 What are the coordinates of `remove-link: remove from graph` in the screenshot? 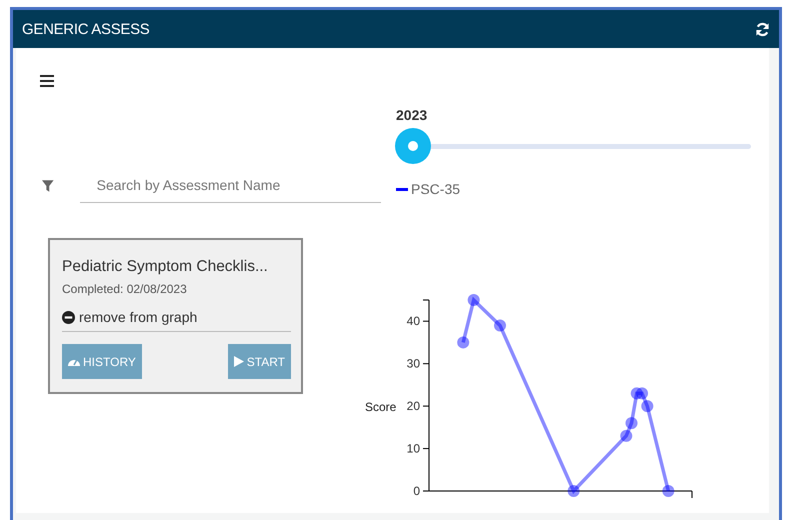 It's located at (138, 317).